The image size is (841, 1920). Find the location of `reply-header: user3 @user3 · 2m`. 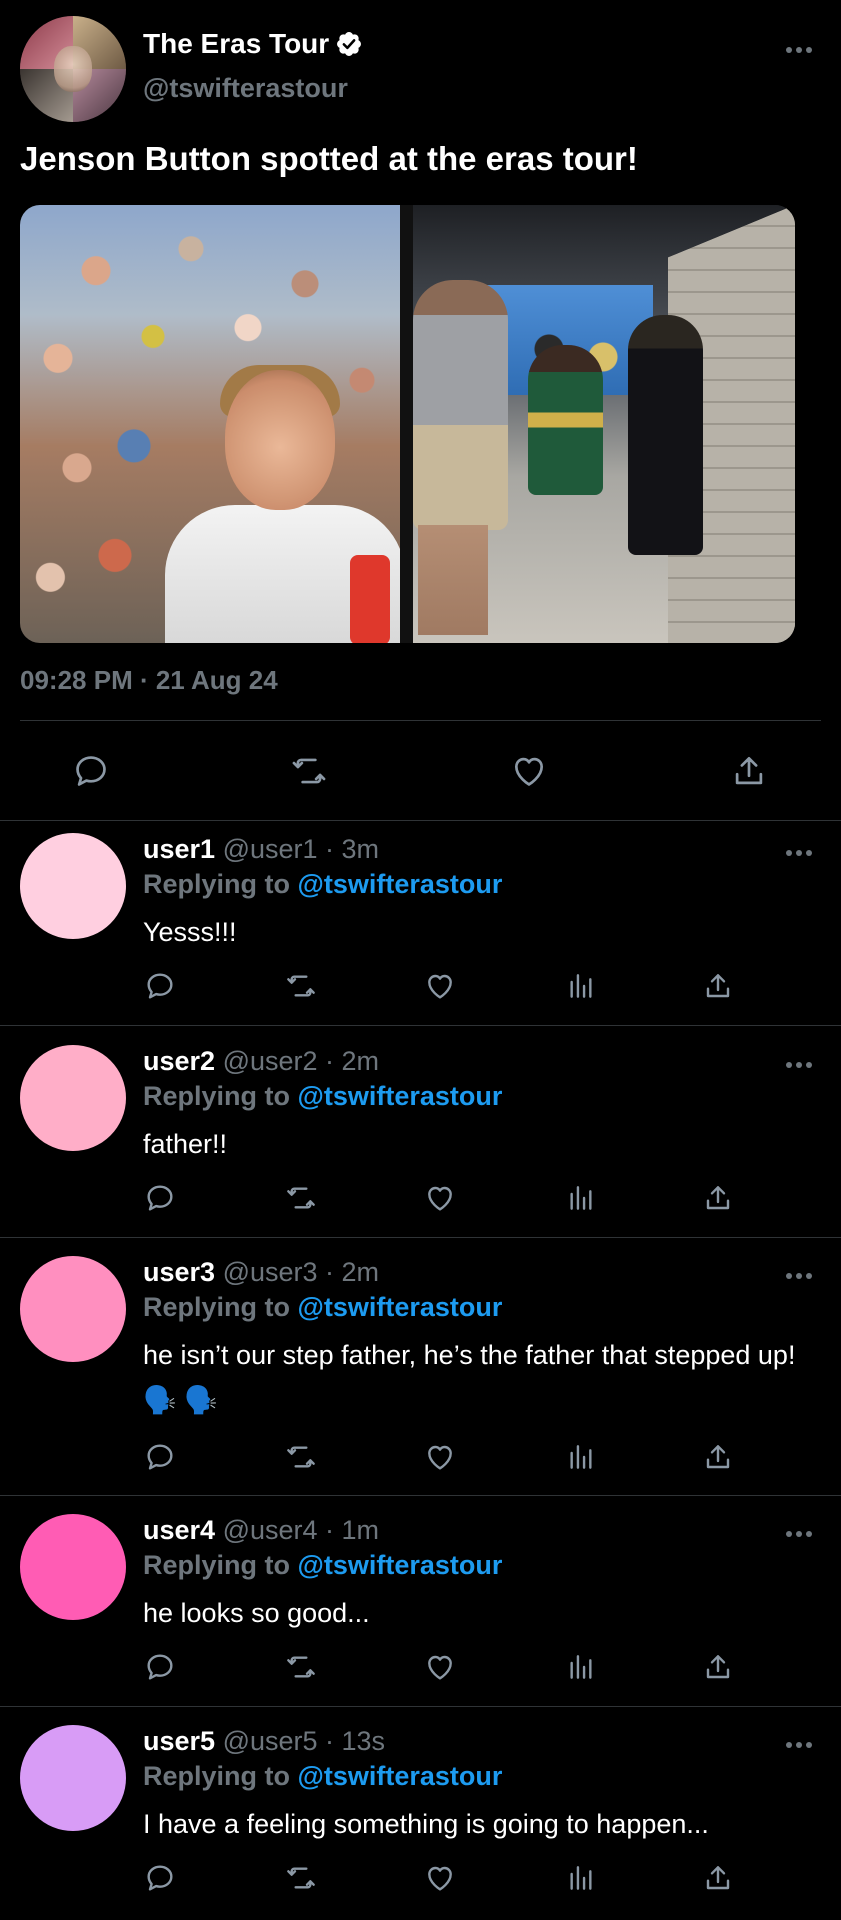

reply-header: user3 @user3 · 2m is located at coordinates (261, 1272).